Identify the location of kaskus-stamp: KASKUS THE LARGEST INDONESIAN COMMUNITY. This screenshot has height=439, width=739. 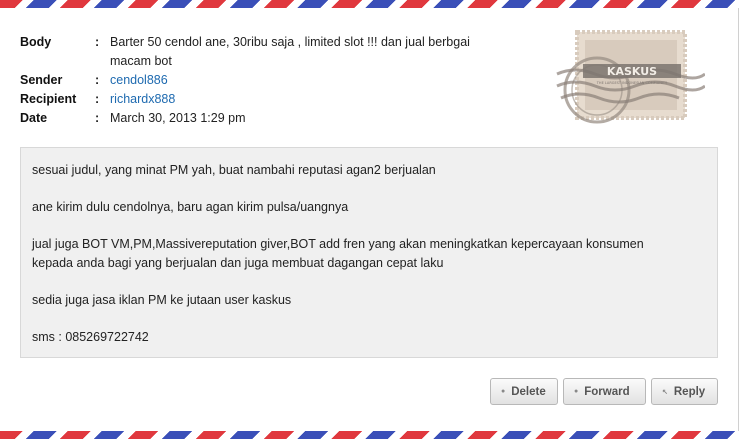
(630, 79).